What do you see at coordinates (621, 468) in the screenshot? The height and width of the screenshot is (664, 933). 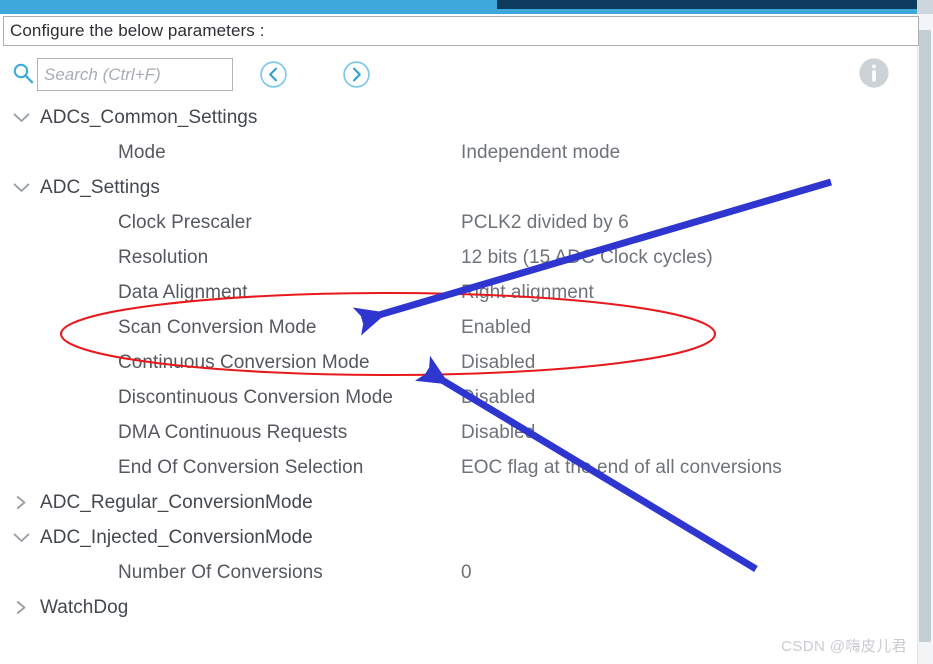 I see `tree-row-value: EOC flag at the end of all conversions` at bounding box center [621, 468].